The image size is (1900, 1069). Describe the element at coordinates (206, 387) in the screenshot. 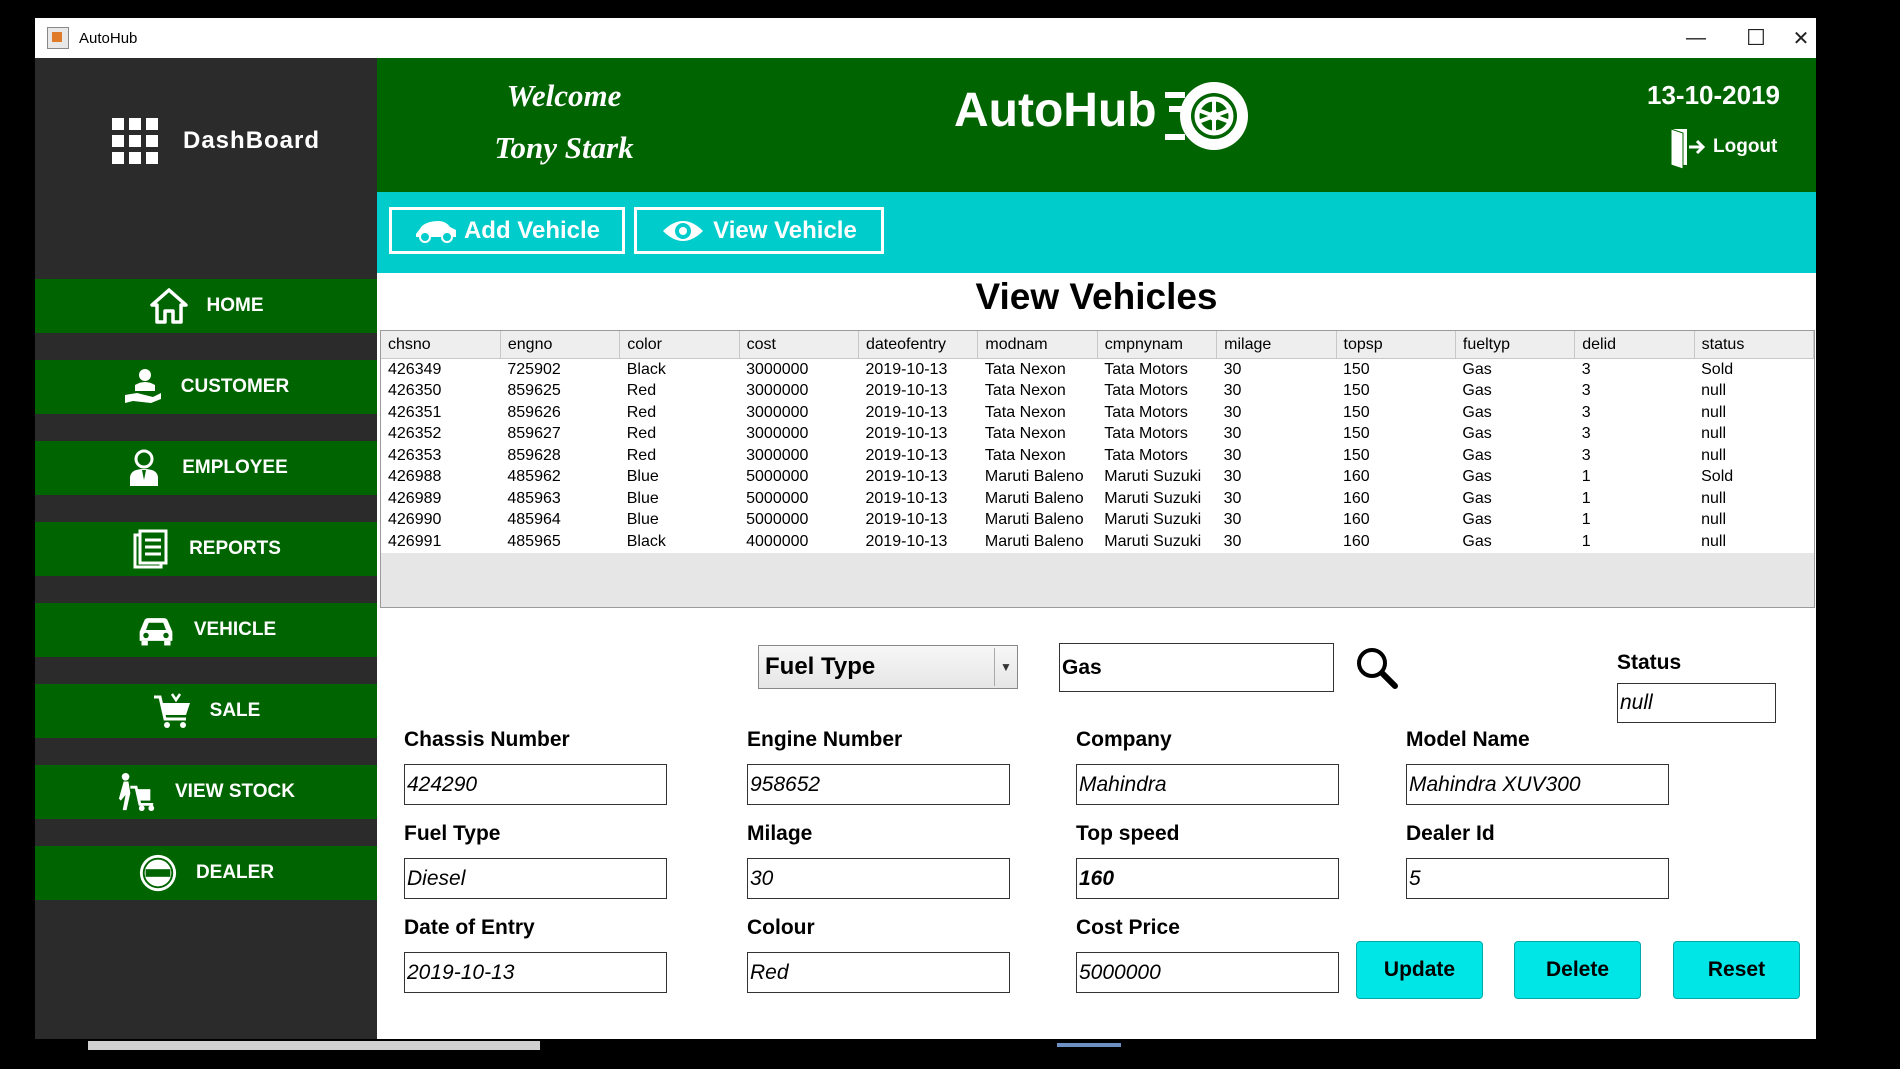

I see `sidebar-item-customer: CUSTOMER` at that location.